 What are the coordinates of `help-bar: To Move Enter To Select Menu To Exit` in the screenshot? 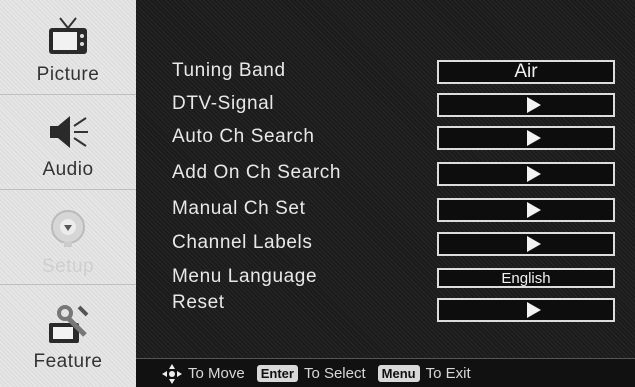 It's located at (385, 372).